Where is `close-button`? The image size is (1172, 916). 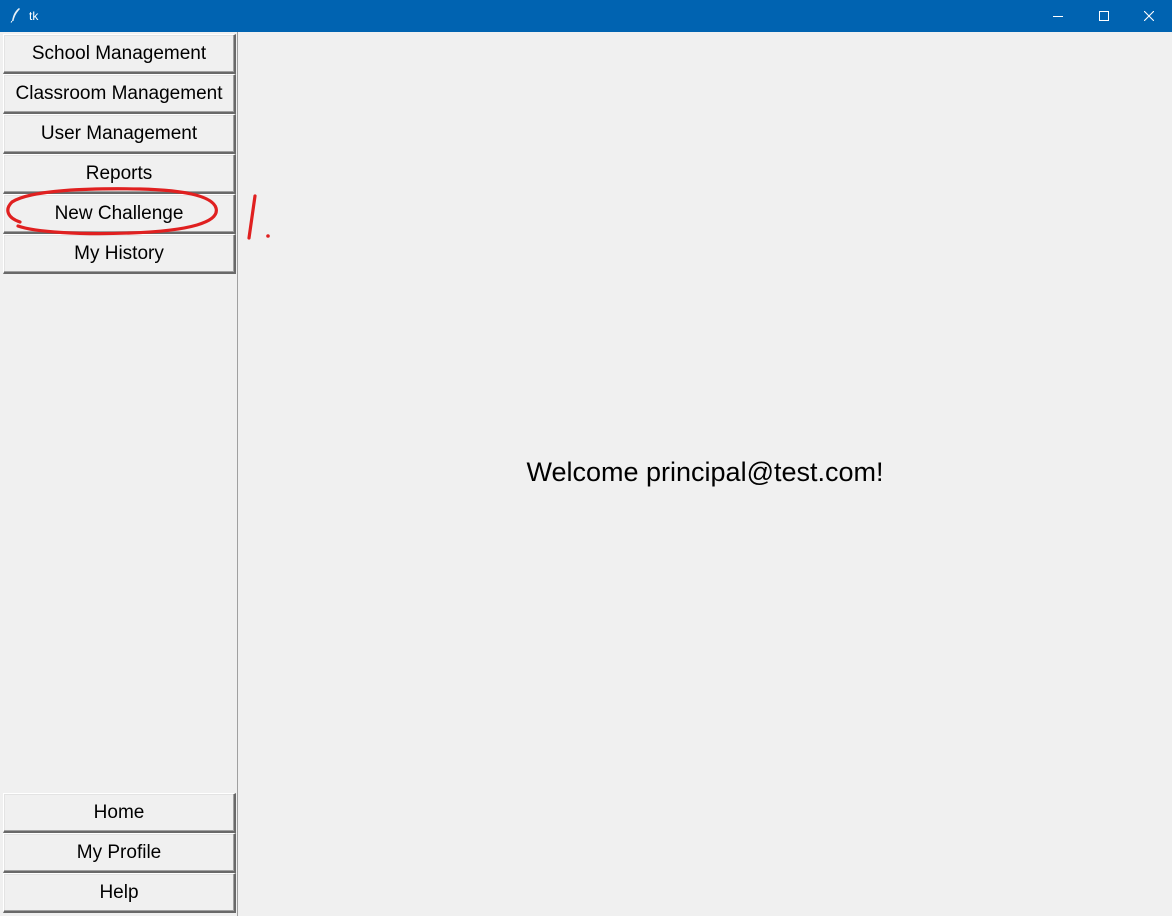
close-button is located at coordinates (1149, 16).